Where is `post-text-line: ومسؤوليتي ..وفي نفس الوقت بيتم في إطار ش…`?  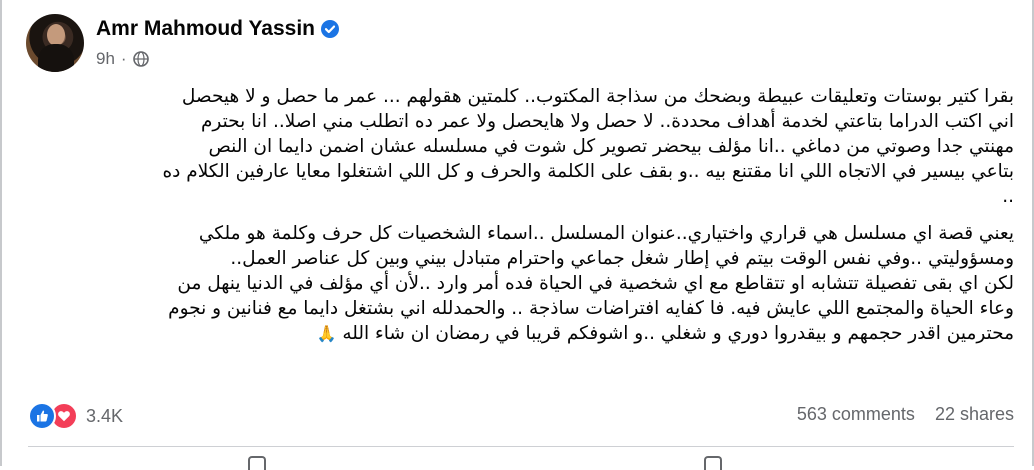
post-text-line: ومسؤوليتي ..وفي نفس الوقت بيتم في إطار ش… is located at coordinates (622, 258).